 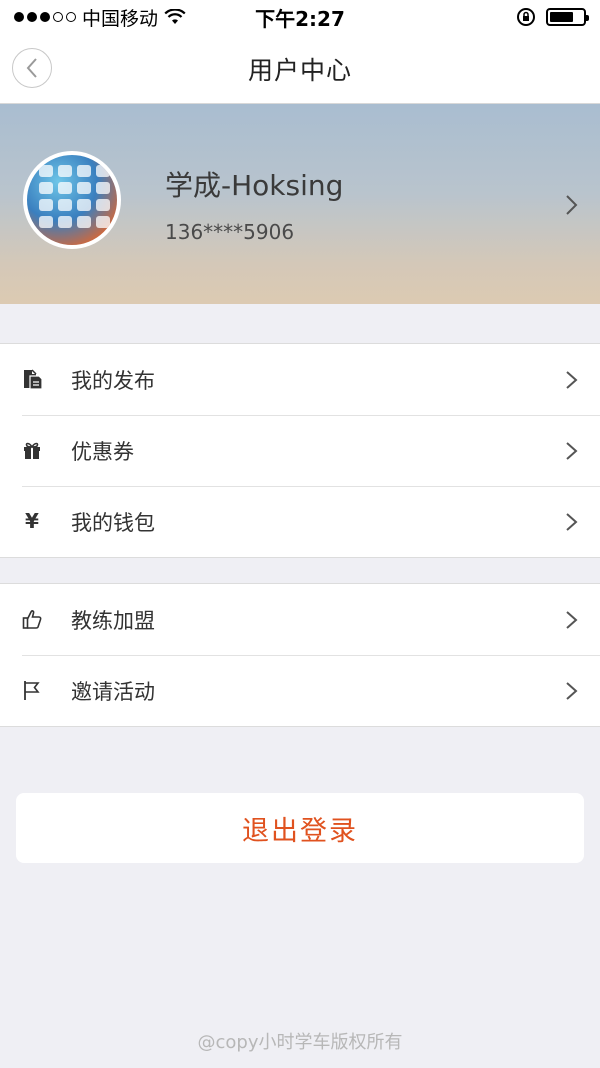 I want to click on logout-button: 退出登录, so click(x=300, y=828).